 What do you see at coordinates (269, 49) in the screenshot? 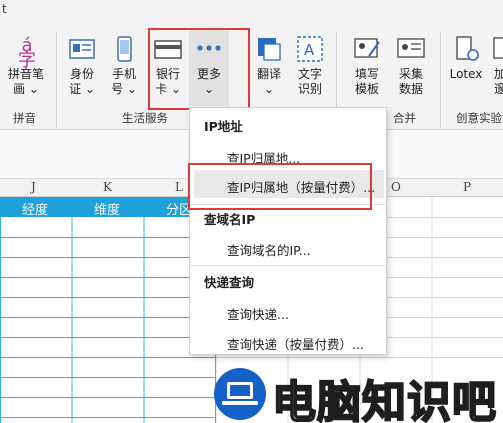
I see `translate-icon` at bounding box center [269, 49].